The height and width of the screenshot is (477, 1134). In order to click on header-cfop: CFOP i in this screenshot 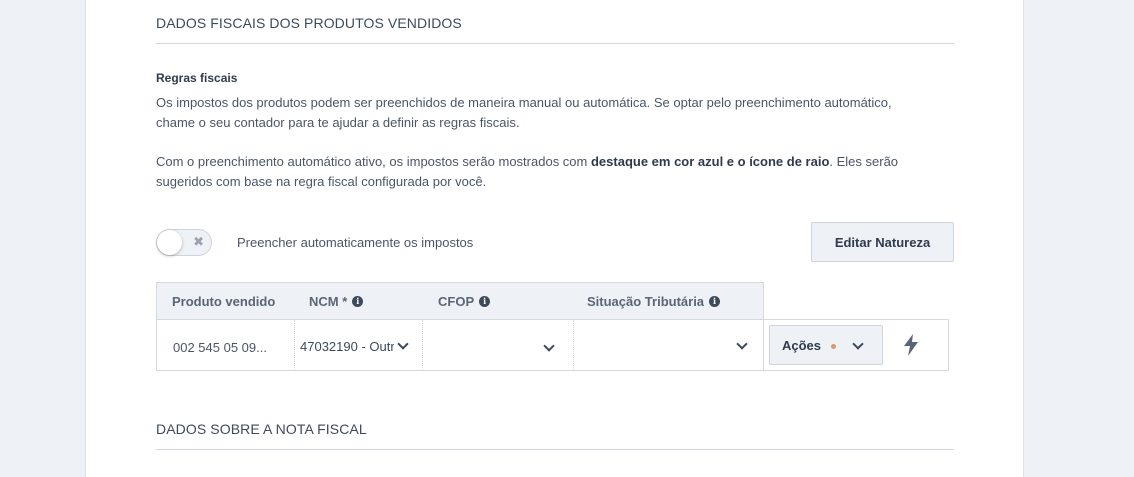, I will do `click(464, 301)`.